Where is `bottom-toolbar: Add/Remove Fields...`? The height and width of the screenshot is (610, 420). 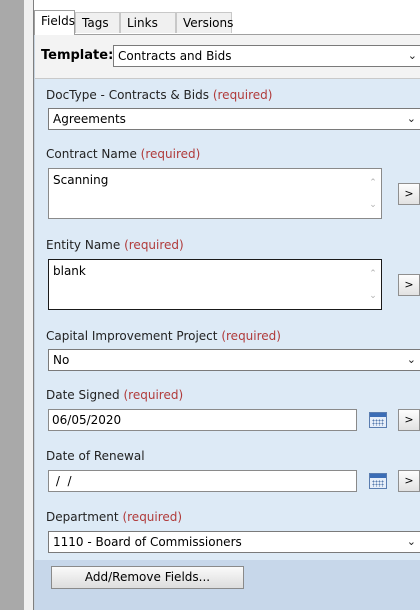
bottom-toolbar: Add/Remove Fields... is located at coordinates (227, 585).